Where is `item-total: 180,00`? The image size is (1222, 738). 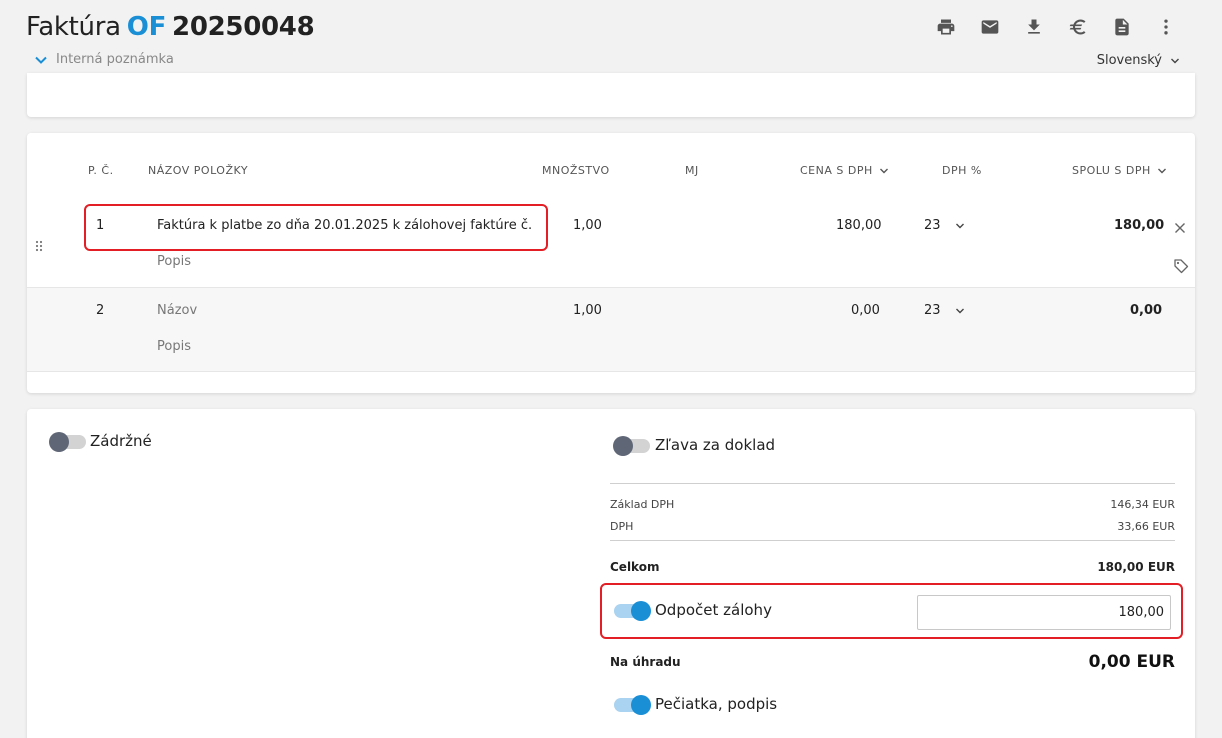
item-total: 180,00 is located at coordinates (1139, 225).